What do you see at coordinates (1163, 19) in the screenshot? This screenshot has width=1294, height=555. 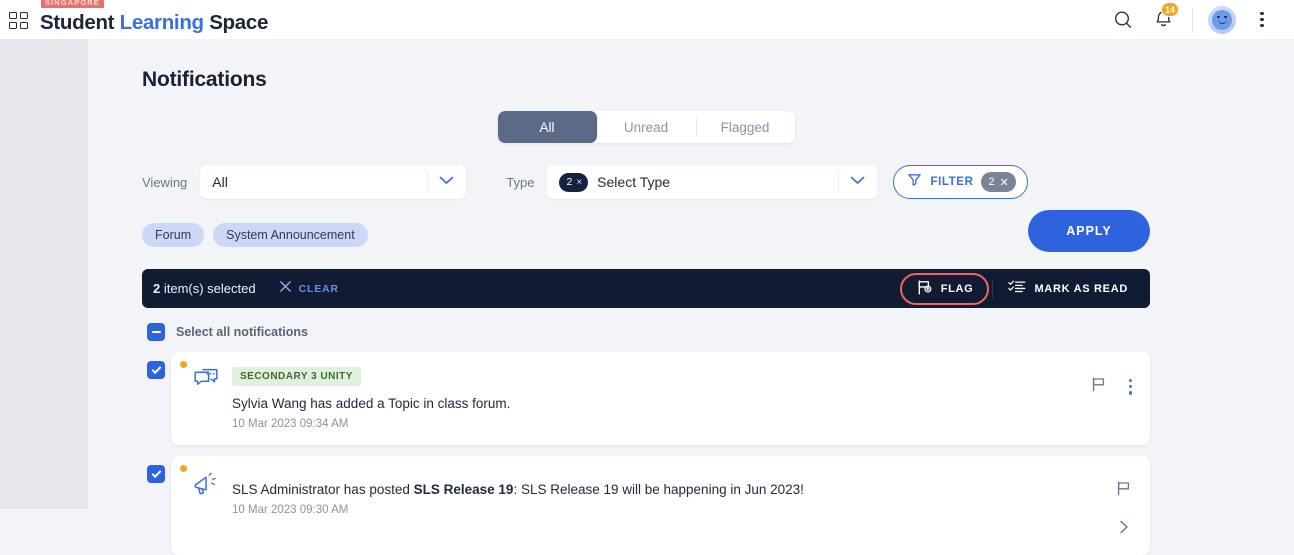 I see `notification-bell-icon: 14` at bounding box center [1163, 19].